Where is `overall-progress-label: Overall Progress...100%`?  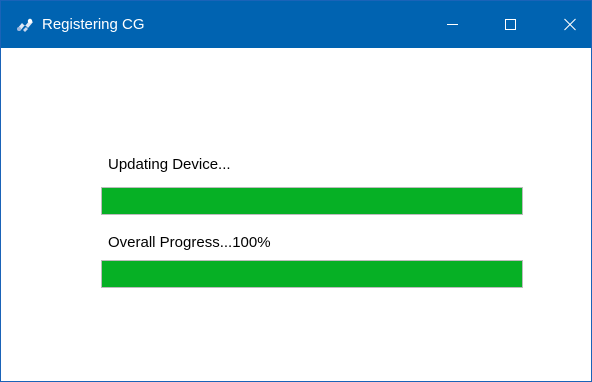 overall-progress-label: Overall Progress...100% is located at coordinates (189, 242).